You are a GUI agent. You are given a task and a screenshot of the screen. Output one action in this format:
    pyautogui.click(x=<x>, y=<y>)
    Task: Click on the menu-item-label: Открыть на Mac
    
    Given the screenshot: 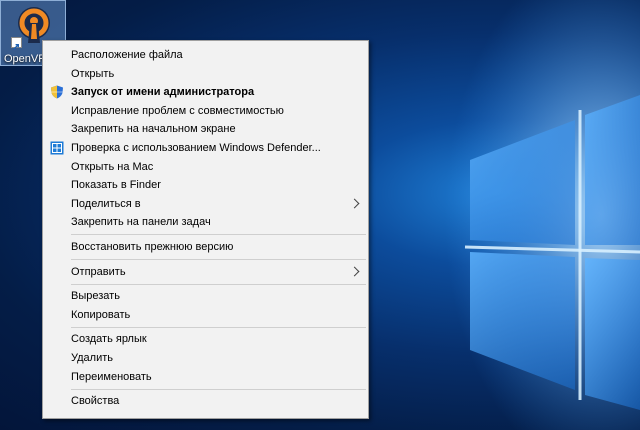 What is the action you would take?
    pyautogui.click(x=112, y=166)
    